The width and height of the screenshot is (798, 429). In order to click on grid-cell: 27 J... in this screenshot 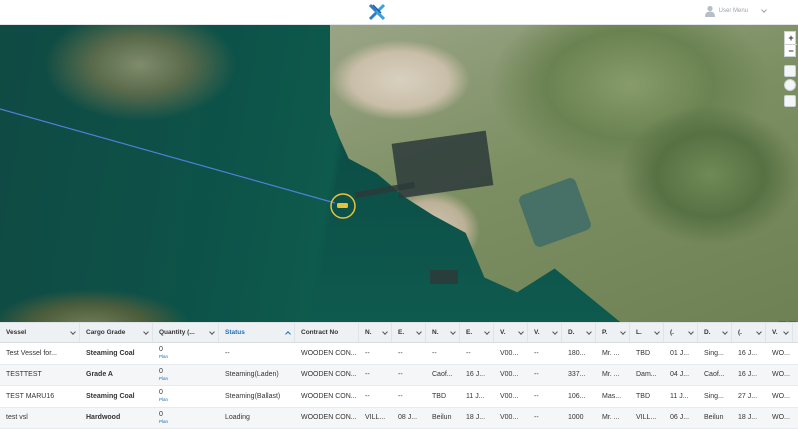, I will do `click(748, 396)`.